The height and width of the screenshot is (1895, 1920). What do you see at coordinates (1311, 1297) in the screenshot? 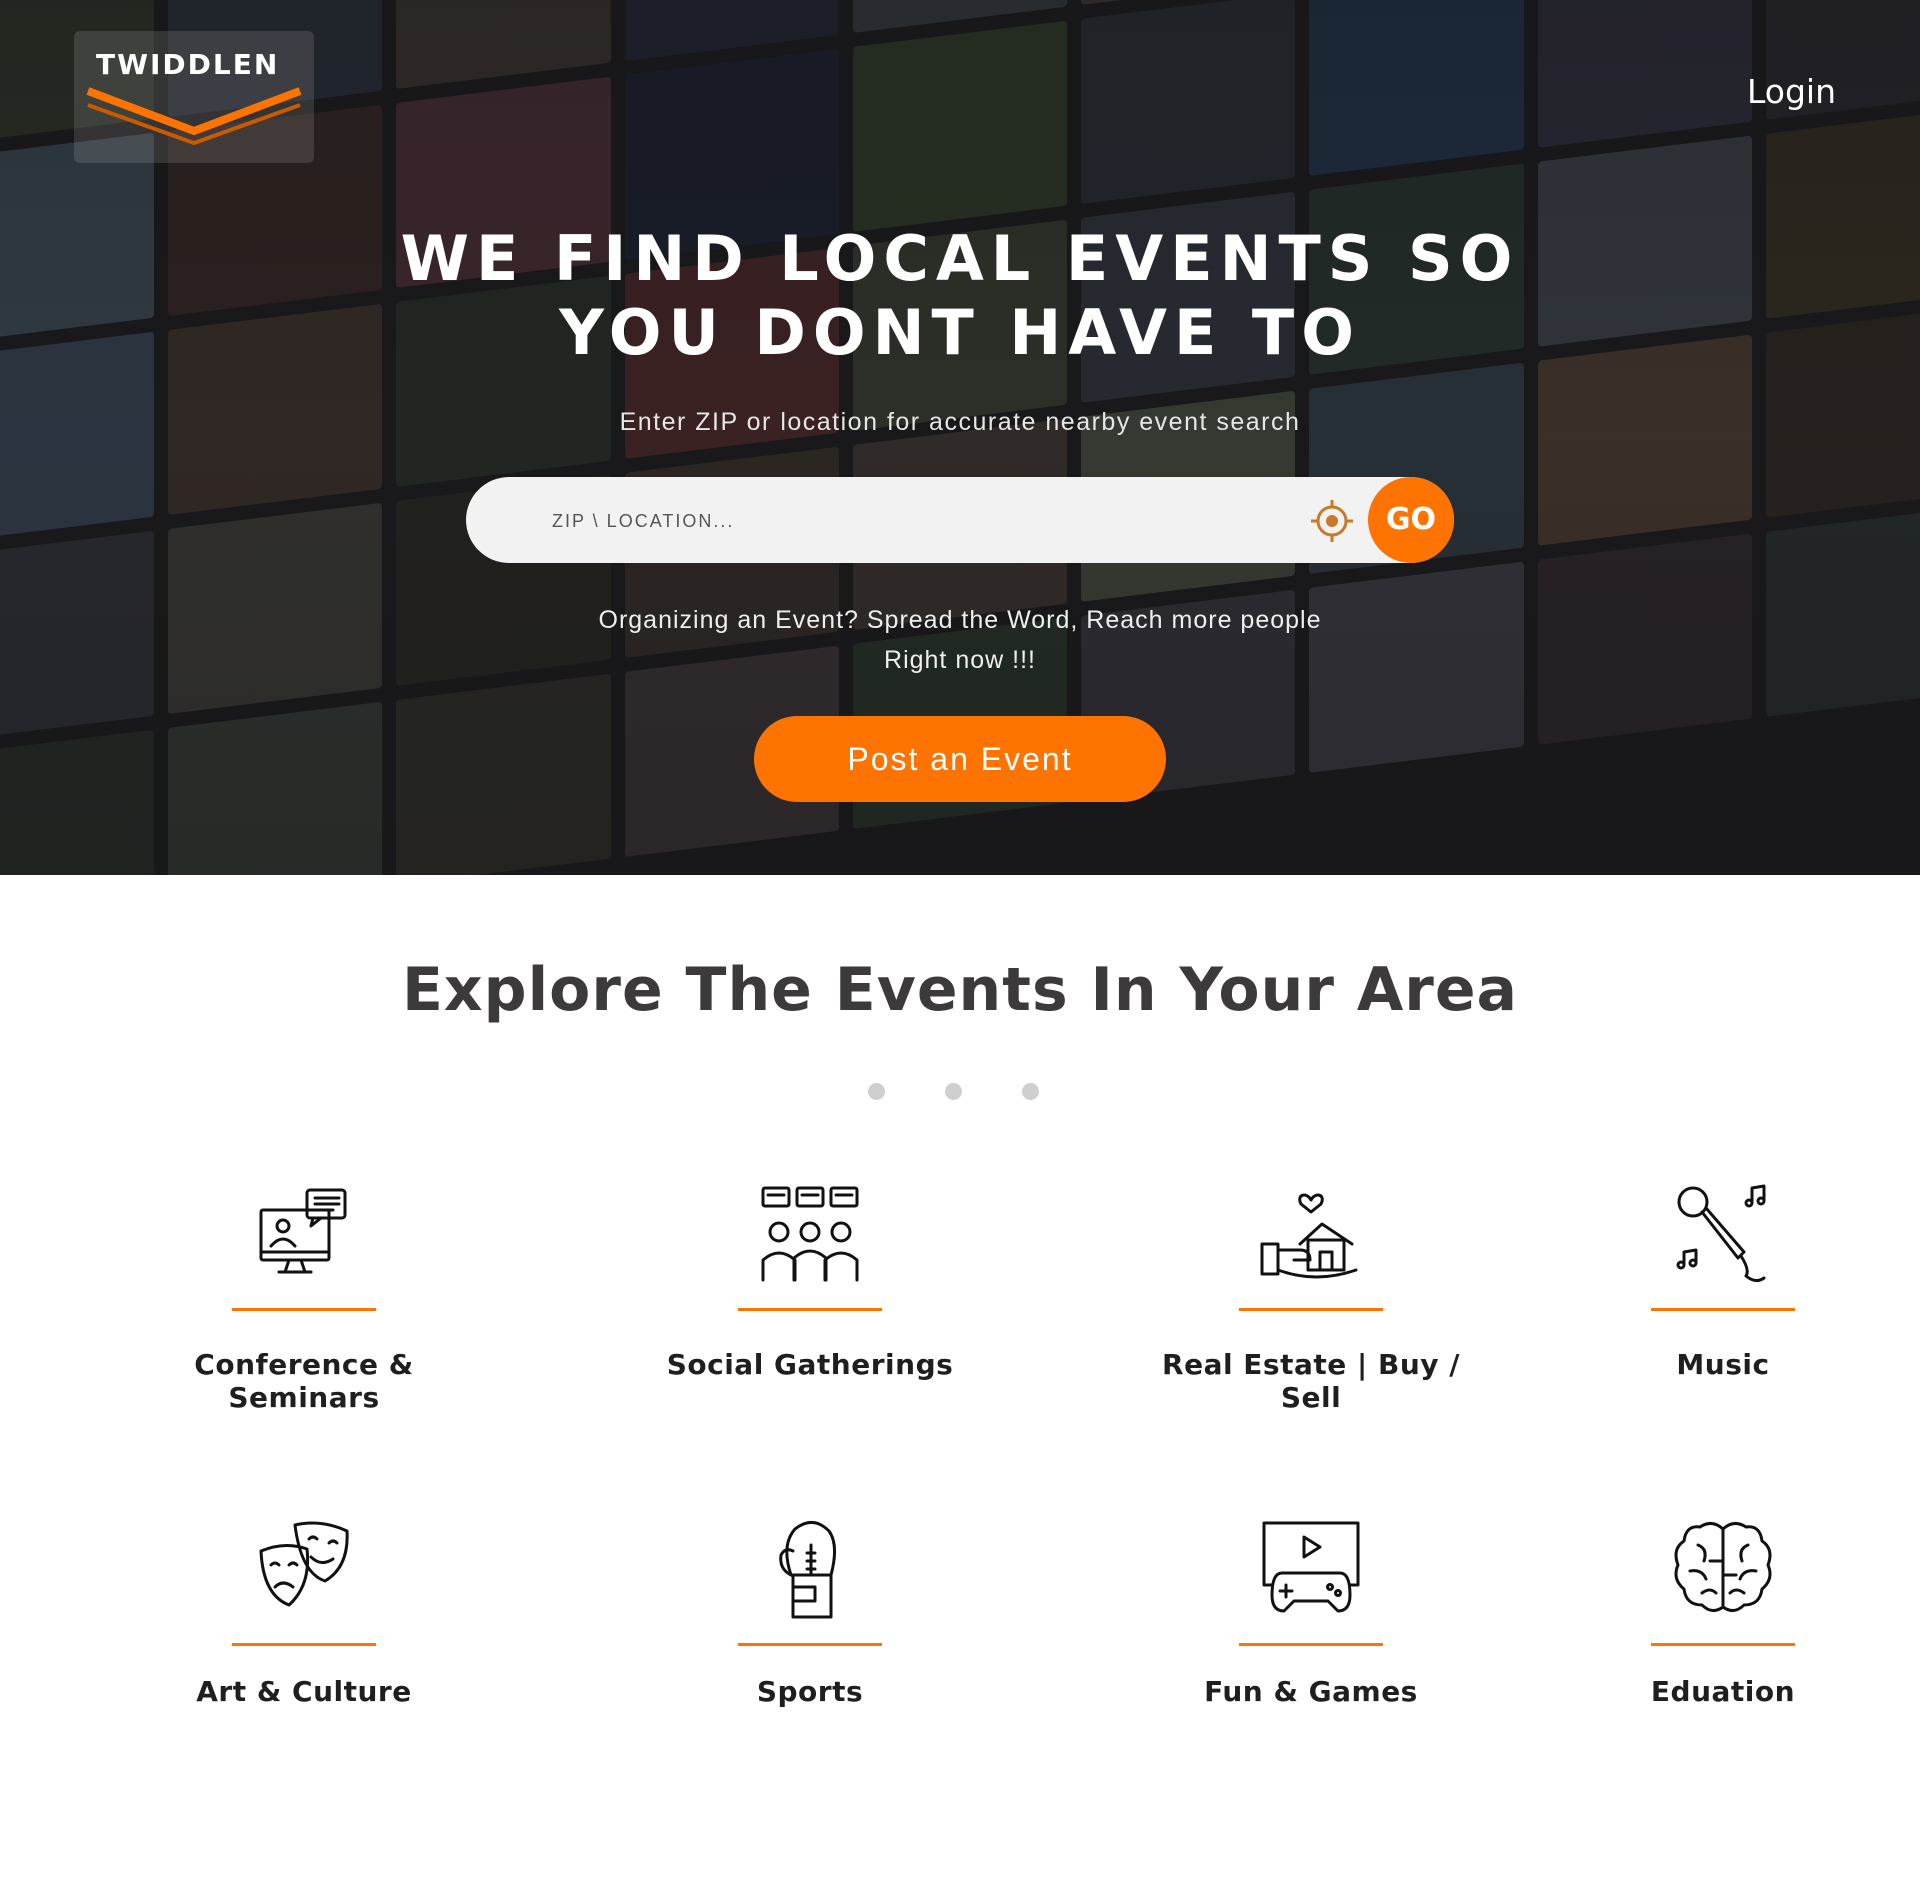
I see `category-real-estate: Real Estate | Buy / Sell` at bounding box center [1311, 1297].